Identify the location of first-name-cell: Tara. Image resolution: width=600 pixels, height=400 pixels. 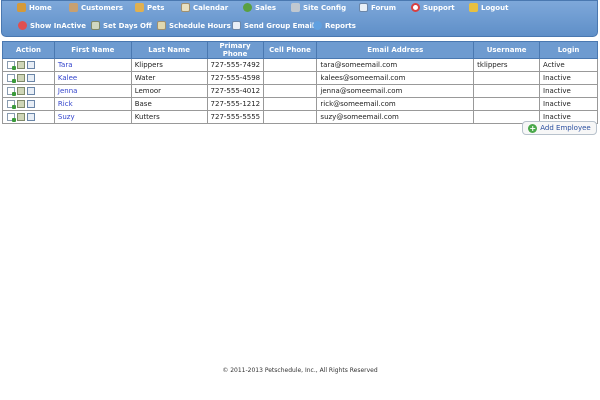
(92, 65).